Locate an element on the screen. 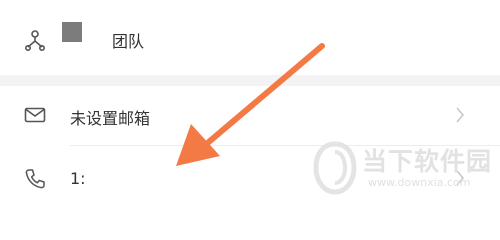  chevron-right-icon is located at coordinates (460, 115).